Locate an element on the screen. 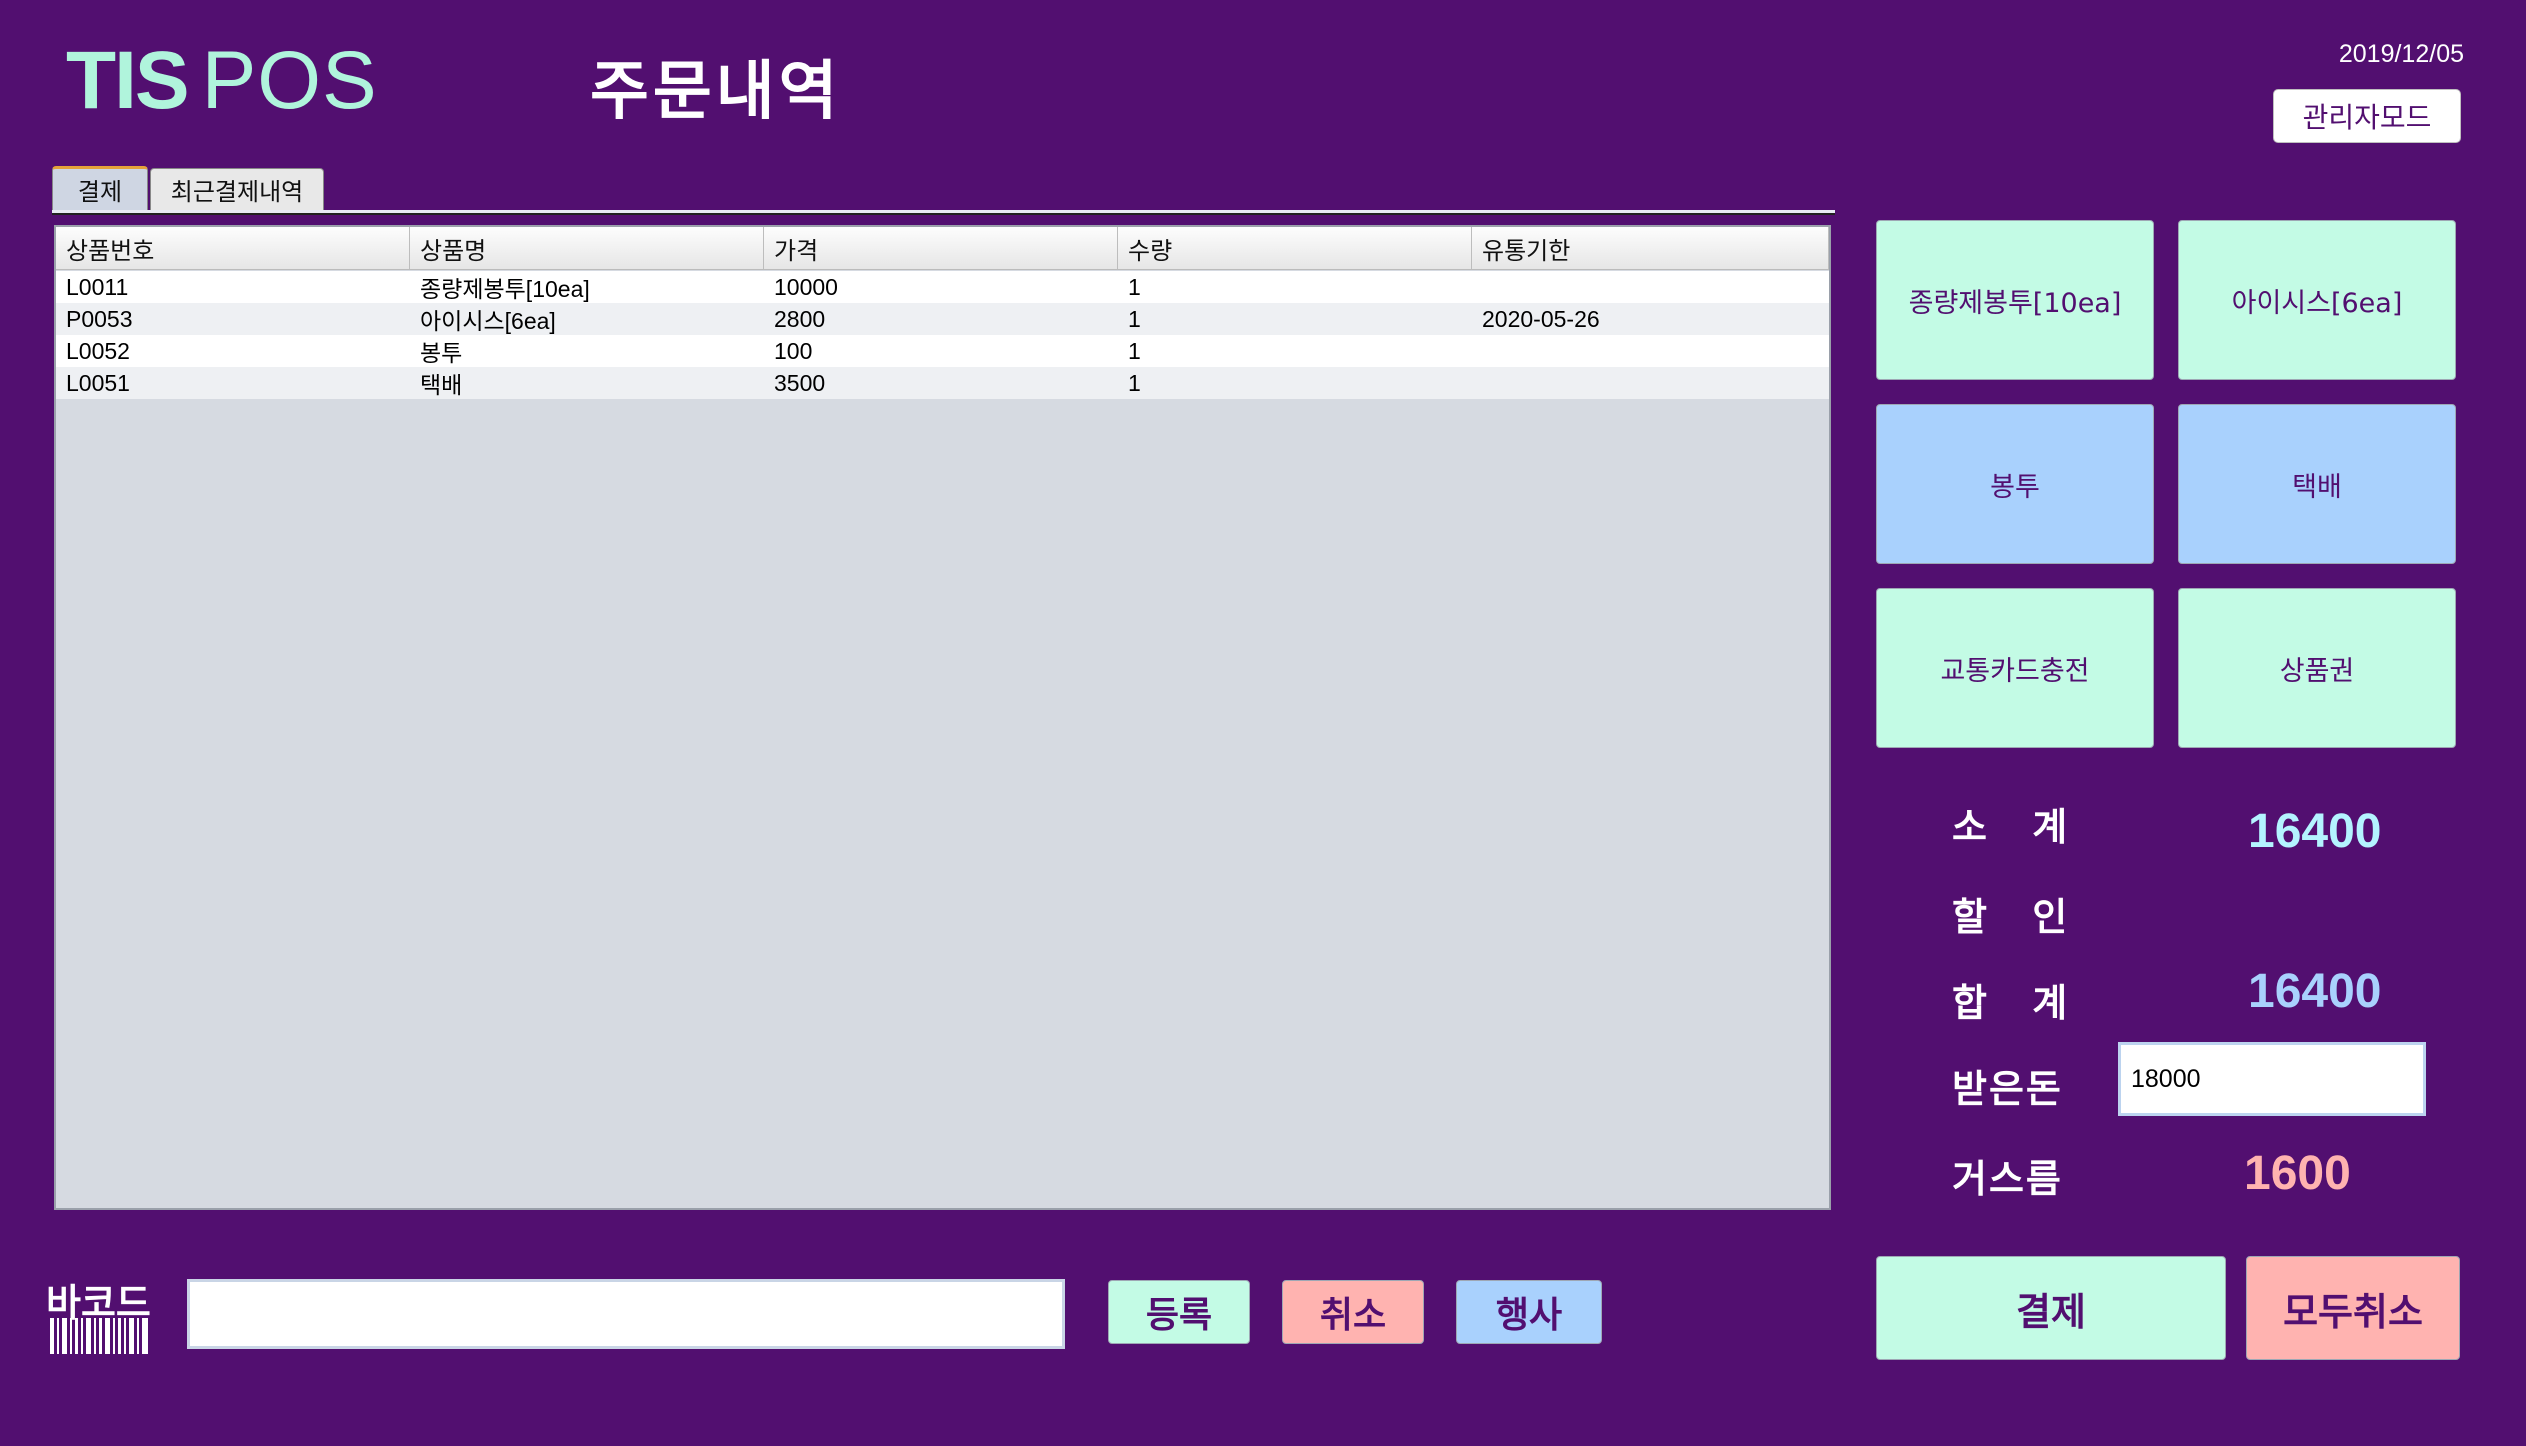 The image size is (2526, 1446). product-button-bag: 봉투 is located at coordinates (2015, 484).